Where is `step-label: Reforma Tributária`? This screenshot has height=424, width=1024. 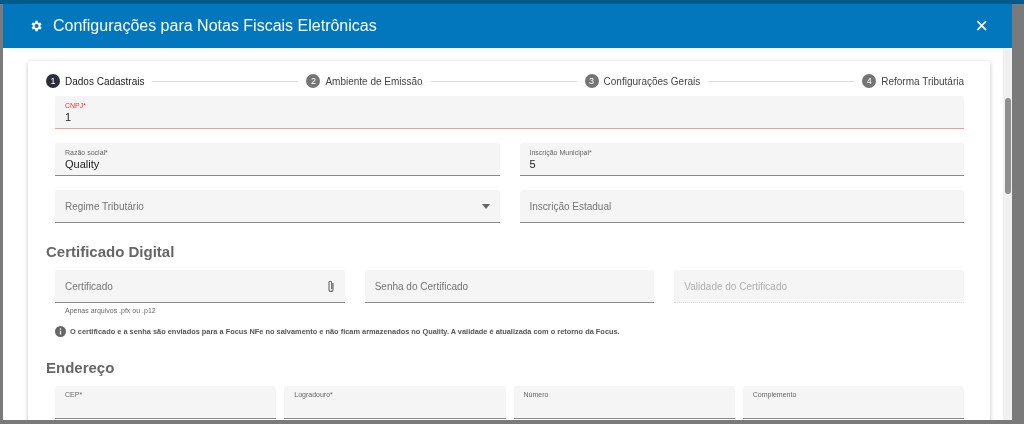 step-label: Reforma Tributária is located at coordinates (922, 81).